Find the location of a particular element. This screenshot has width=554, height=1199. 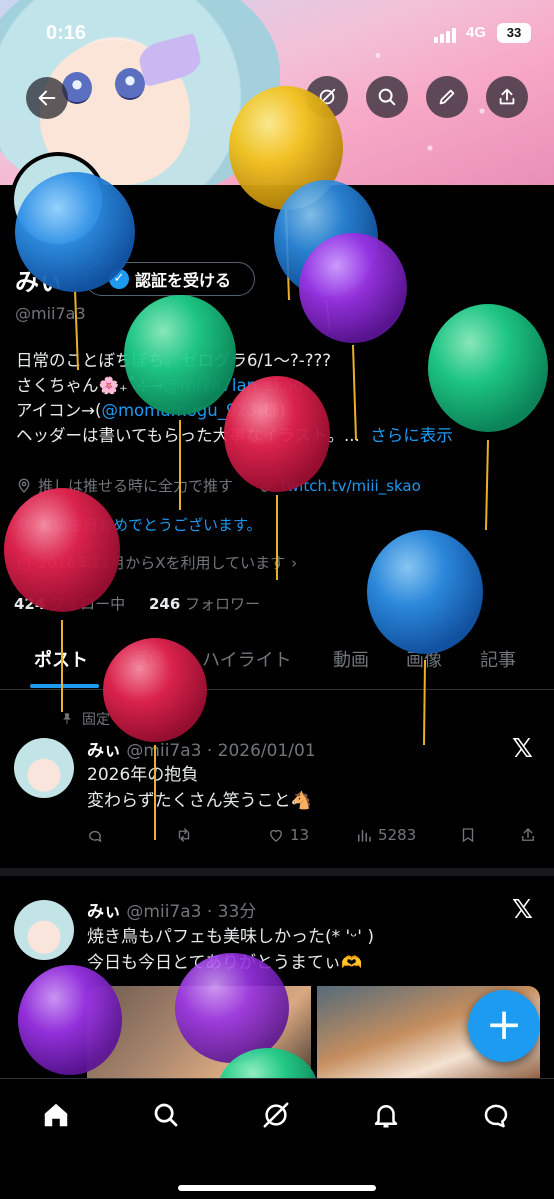

followers-label: フォロワー is located at coordinates (222, 604).